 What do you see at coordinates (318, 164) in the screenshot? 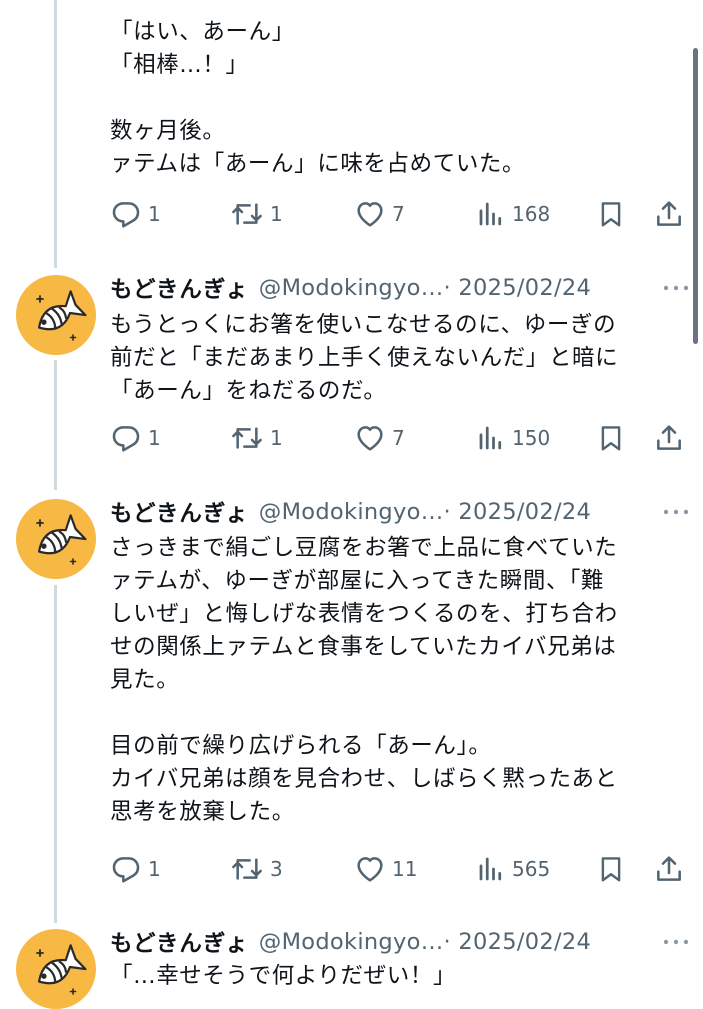
I see `tweet-text-line: ァテムは「あーん」に味を占めていた。` at bounding box center [318, 164].